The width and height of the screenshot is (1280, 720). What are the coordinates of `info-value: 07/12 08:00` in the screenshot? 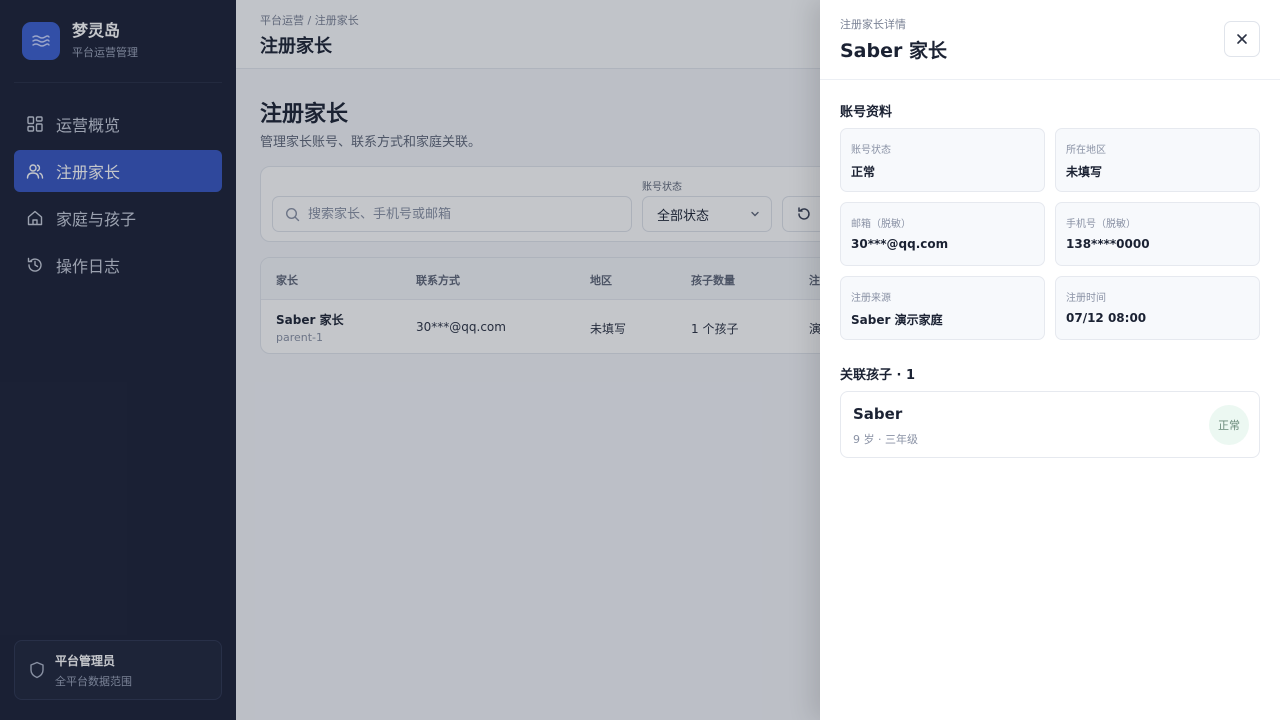 It's located at (1106, 318).